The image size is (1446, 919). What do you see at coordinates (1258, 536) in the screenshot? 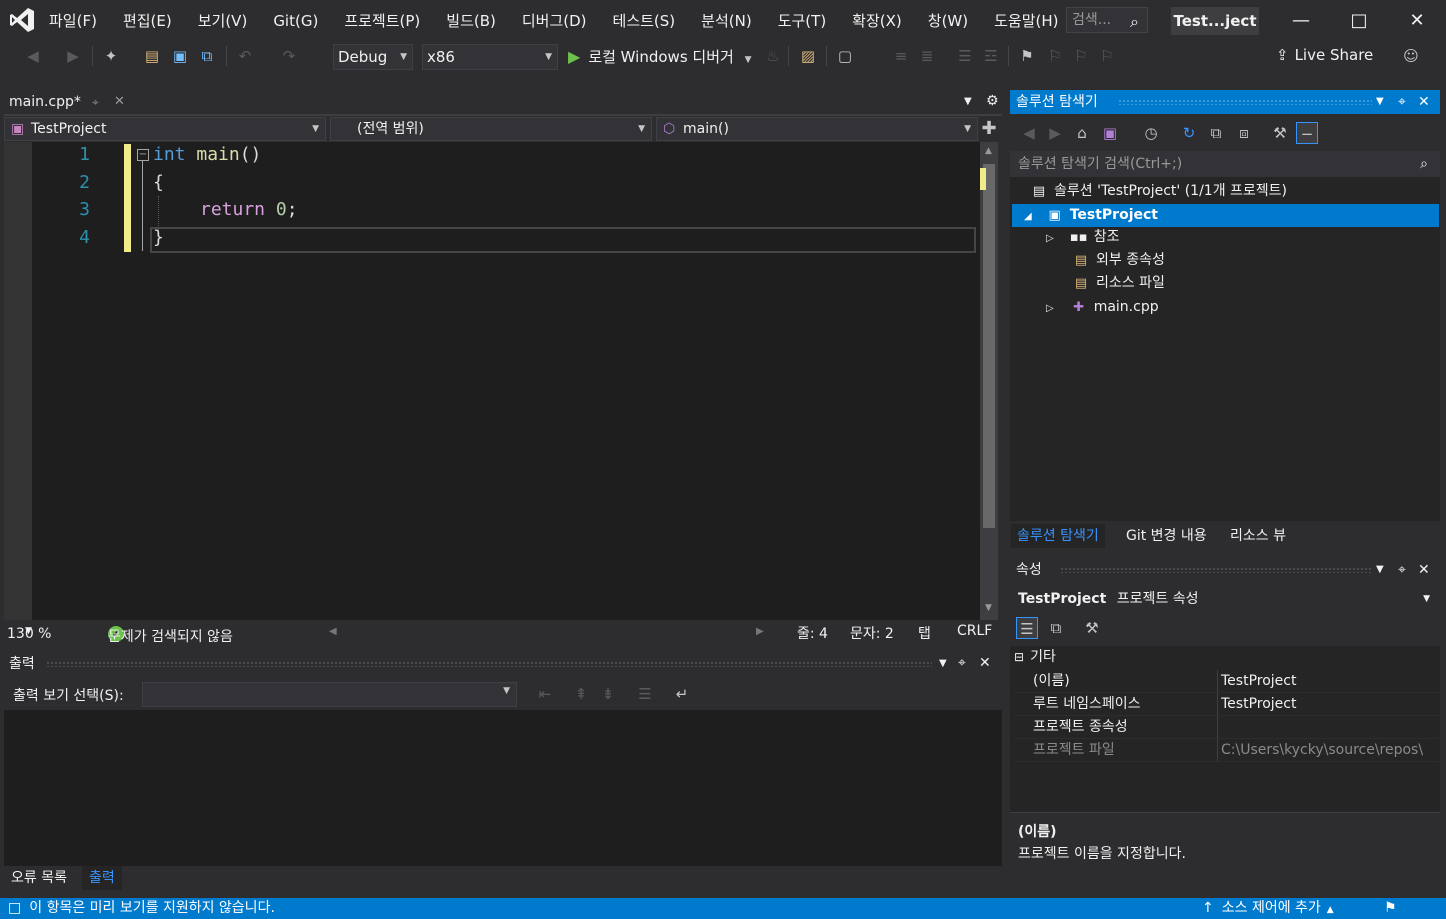
I see `tab-resource-view: 리소스 뷰` at bounding box center [1258, 536].